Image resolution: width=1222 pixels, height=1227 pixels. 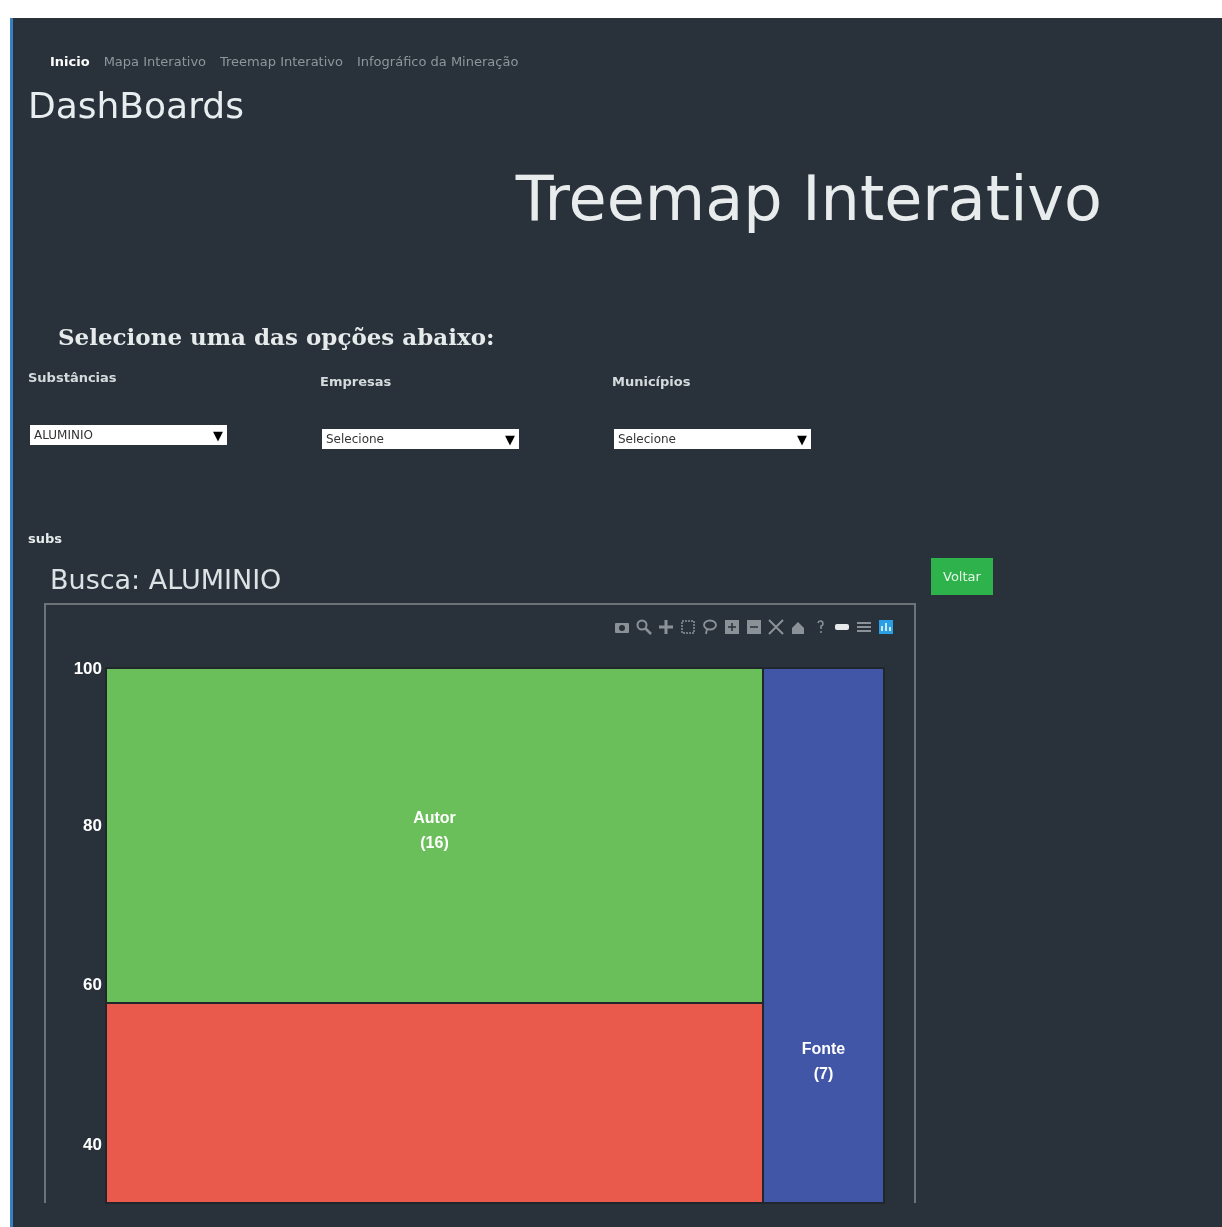 I want to click on nav-link: Mapa Interativo, so click(x=155, y=61).